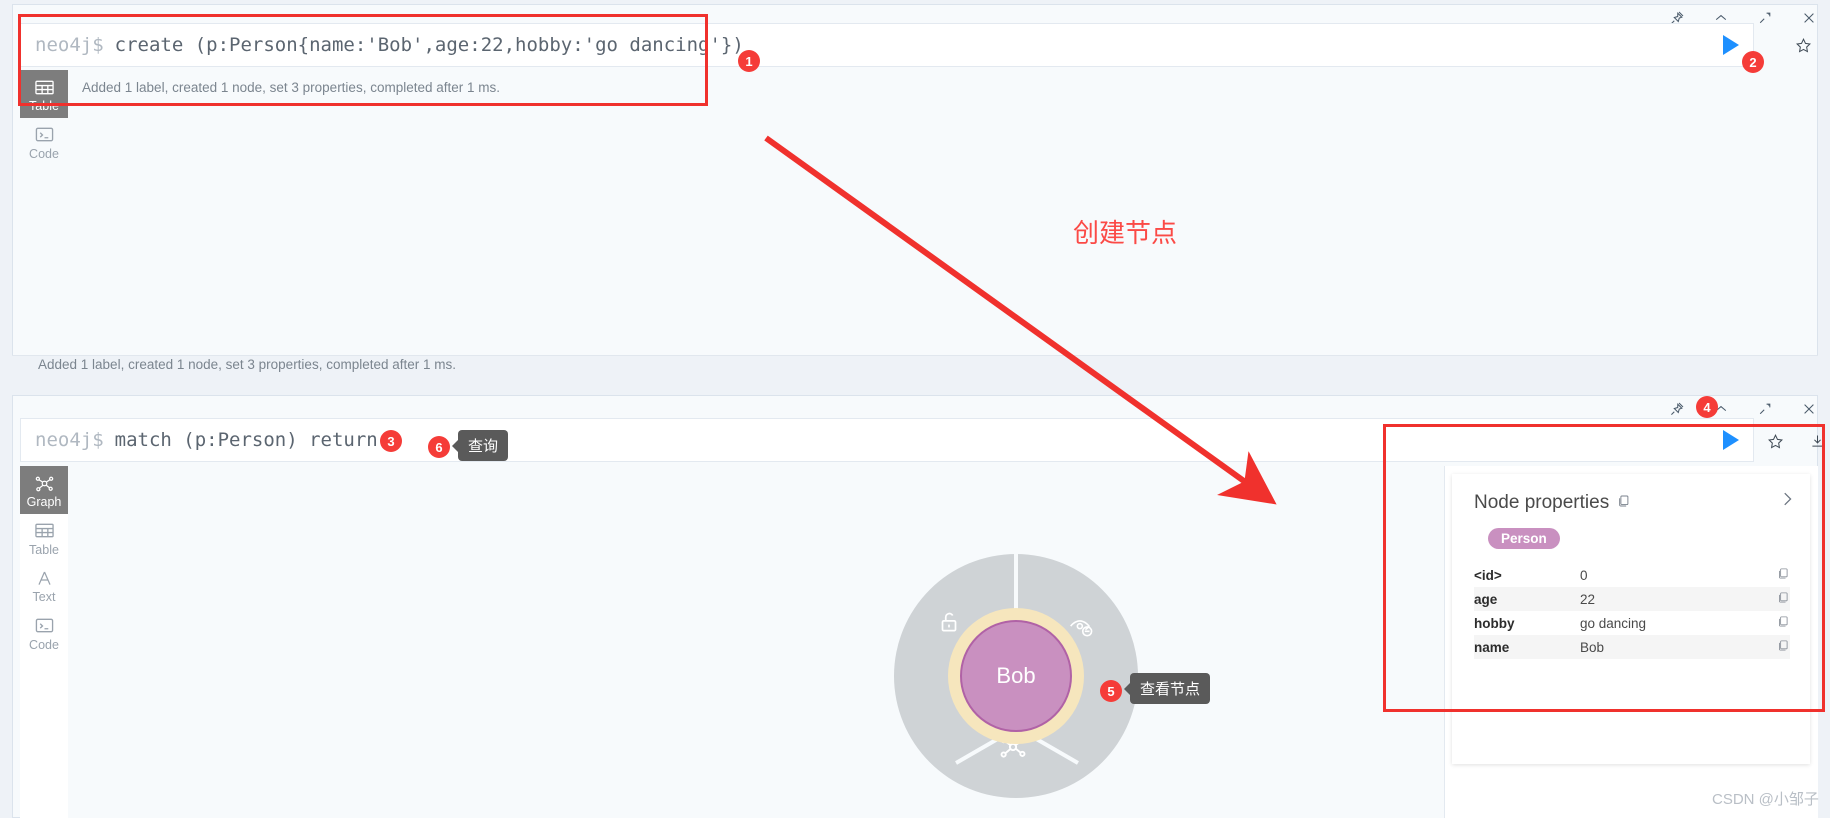  Describe the element at coordinates (44, 502) in the screenshot. I see `view-tab-label: Graph` at that location.